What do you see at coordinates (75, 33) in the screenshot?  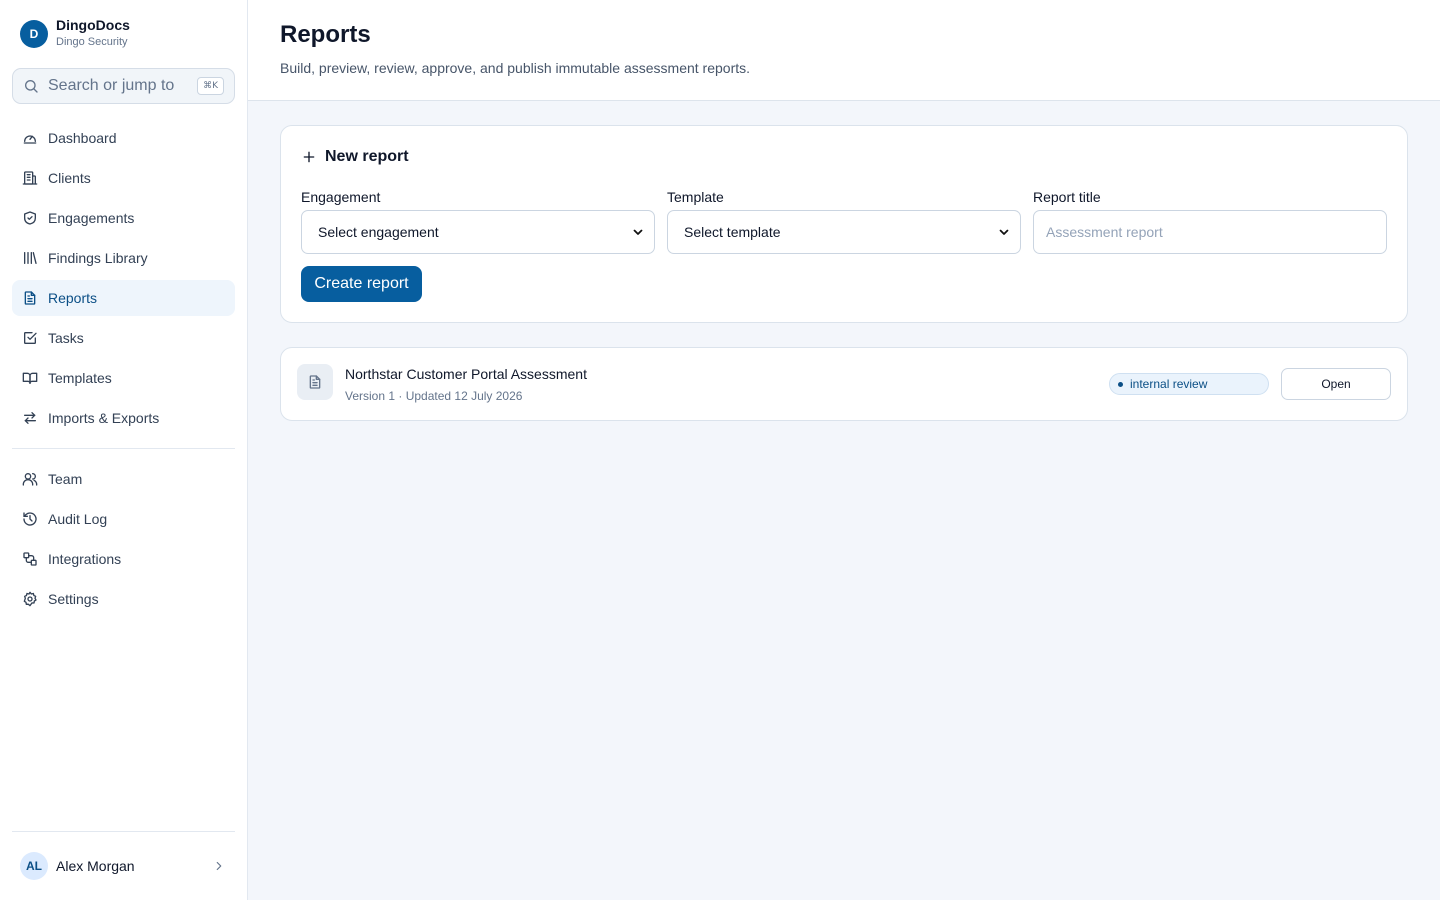 I see `brand: D DingoDocs Dingo Security` at bounding box center [75, 33].